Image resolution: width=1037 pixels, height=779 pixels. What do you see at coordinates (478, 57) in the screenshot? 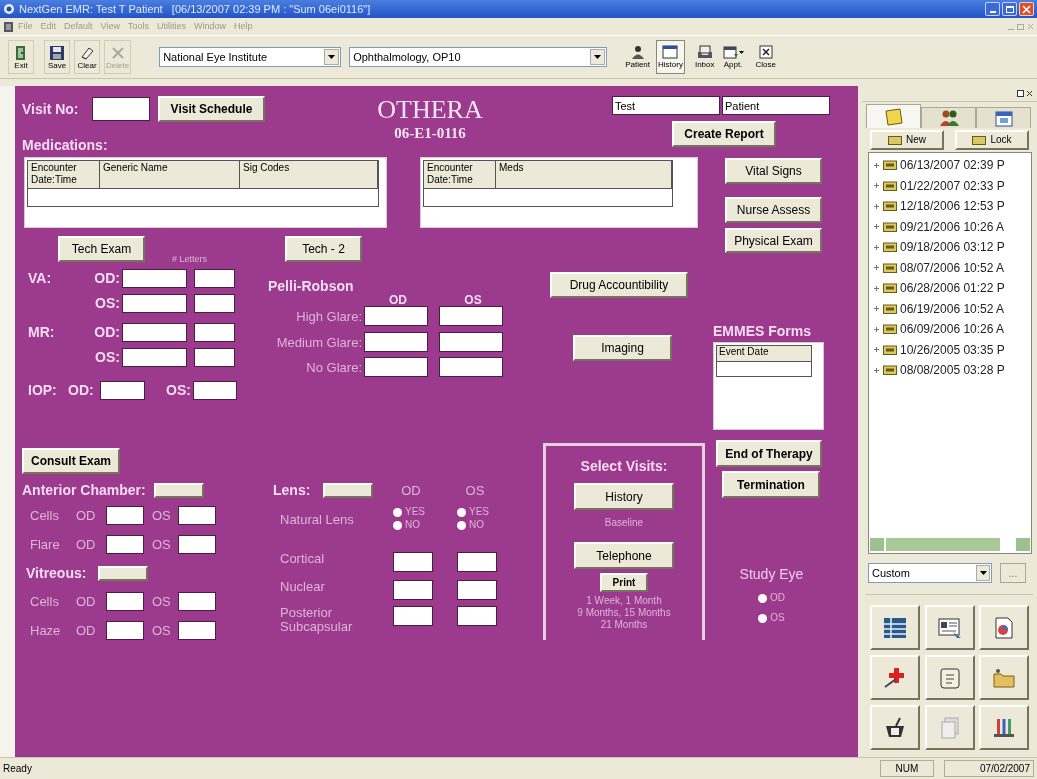
I see `dropdown: Ophthalmology, OP10` at bounding box center [478, 57].